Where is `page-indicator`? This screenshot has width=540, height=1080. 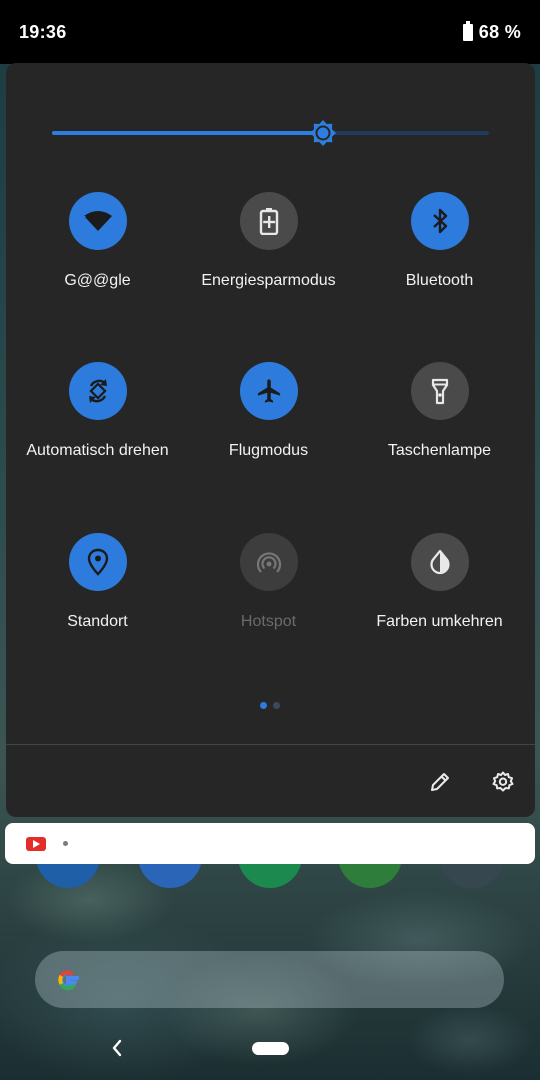 page-indicator is located at coordinates (270, 705).